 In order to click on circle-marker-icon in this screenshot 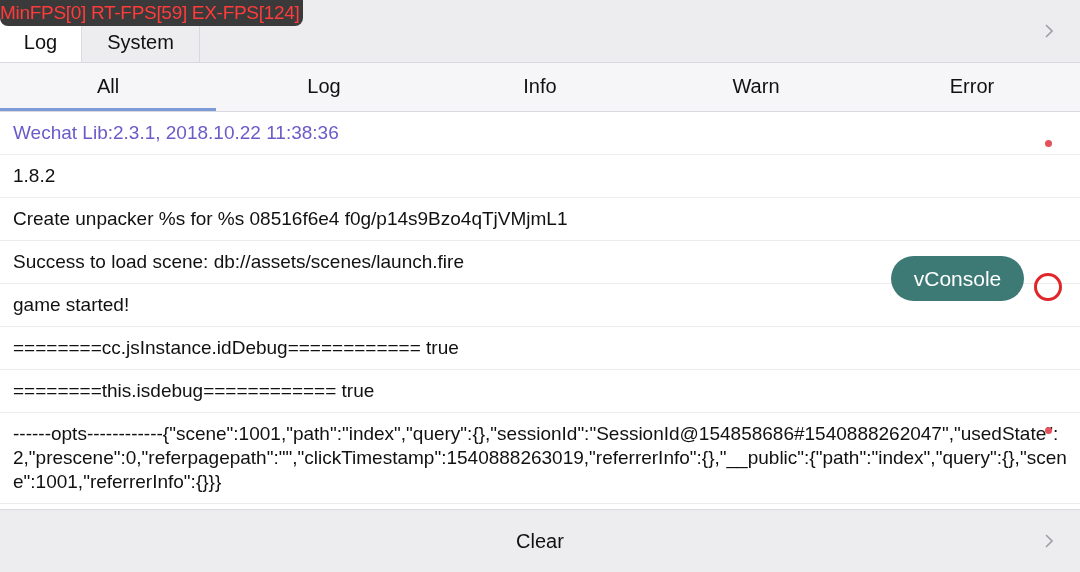, I will do `click(1048, 287)`.